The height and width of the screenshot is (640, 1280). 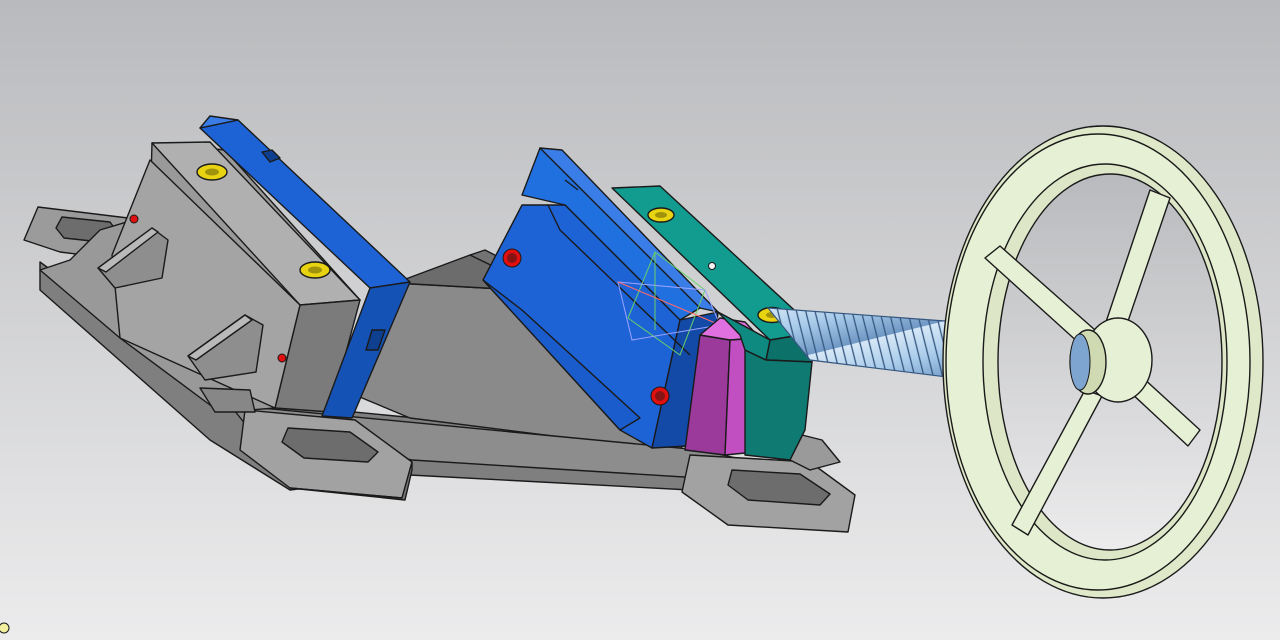 I want to click on pin-movable-lower, so click(x=660, y=396).